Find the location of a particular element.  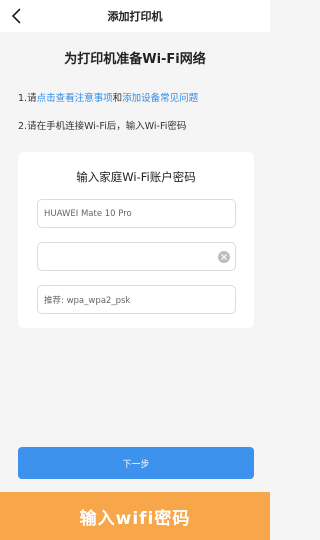

app-header: 添加打印机 is located at coordinates (135, 16).